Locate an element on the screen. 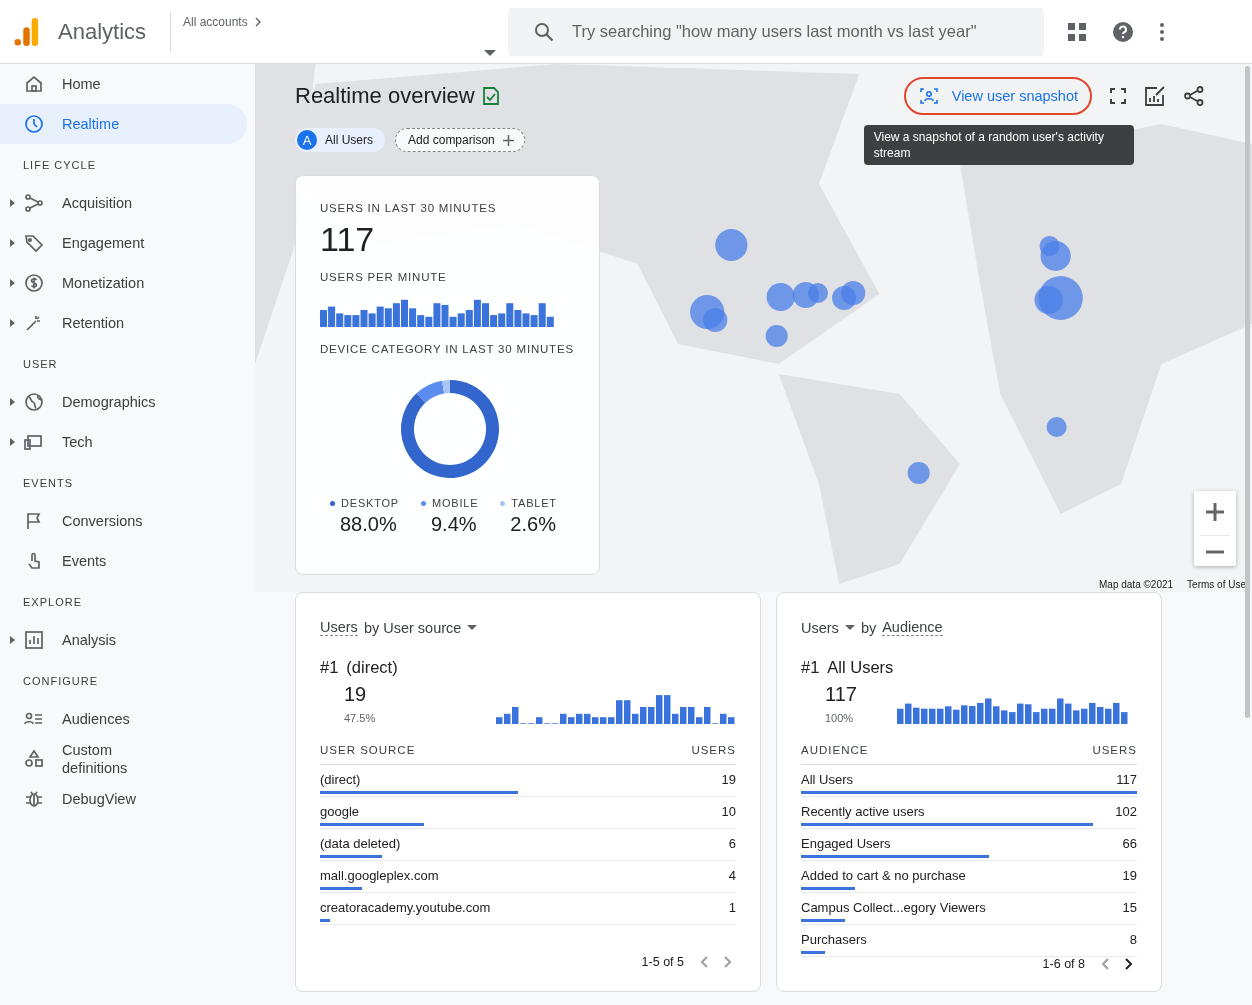 The width and height of the screenshot is (1252, 1005). legend-label: DESKTOP is located at coordinates (370, 503).